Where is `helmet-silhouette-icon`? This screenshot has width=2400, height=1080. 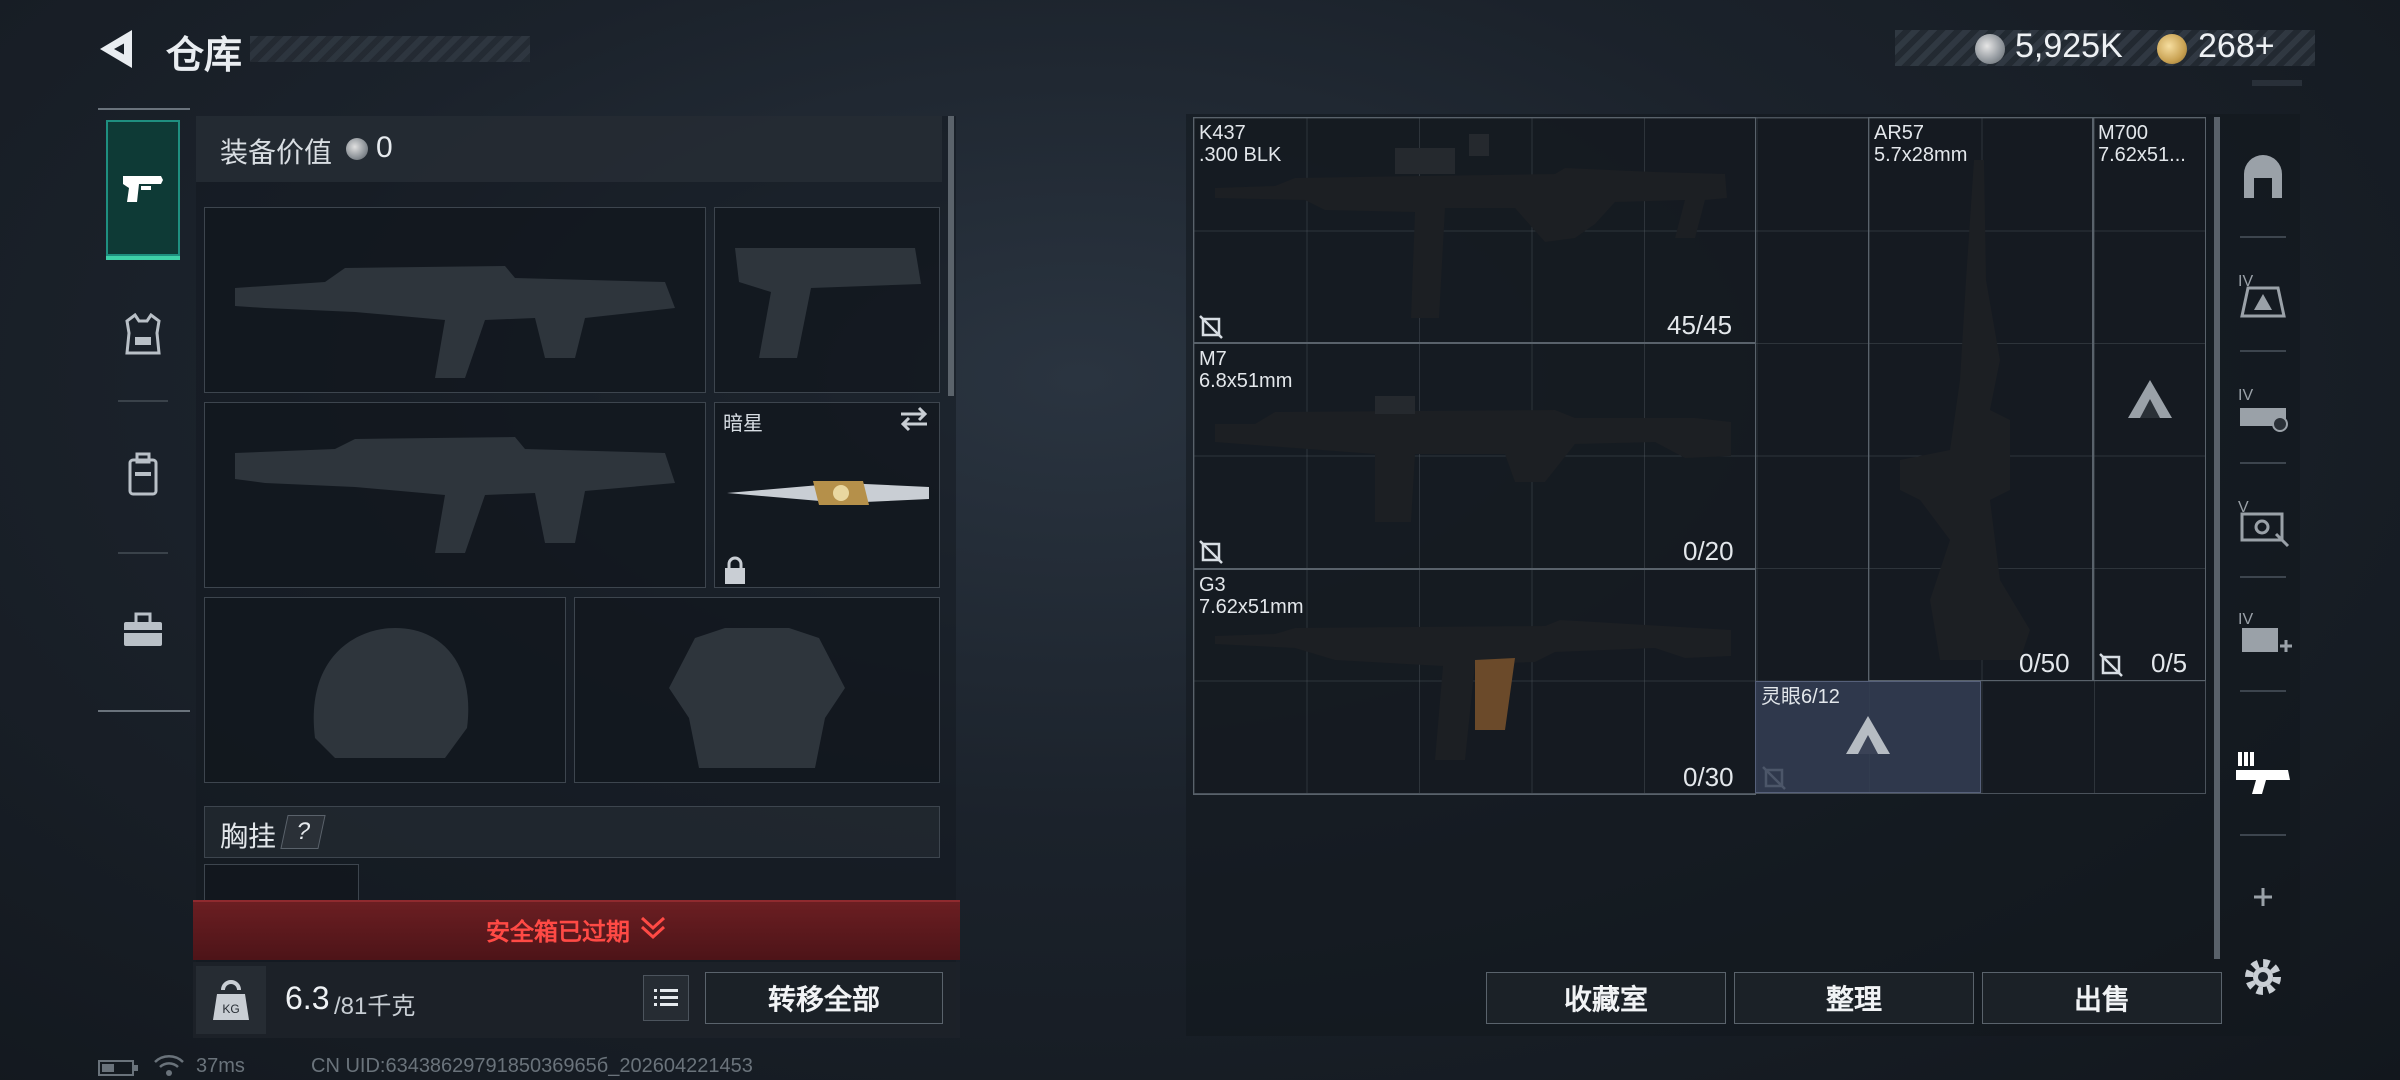
helmet-silhouette-icon is located at coordinates (391, 693).